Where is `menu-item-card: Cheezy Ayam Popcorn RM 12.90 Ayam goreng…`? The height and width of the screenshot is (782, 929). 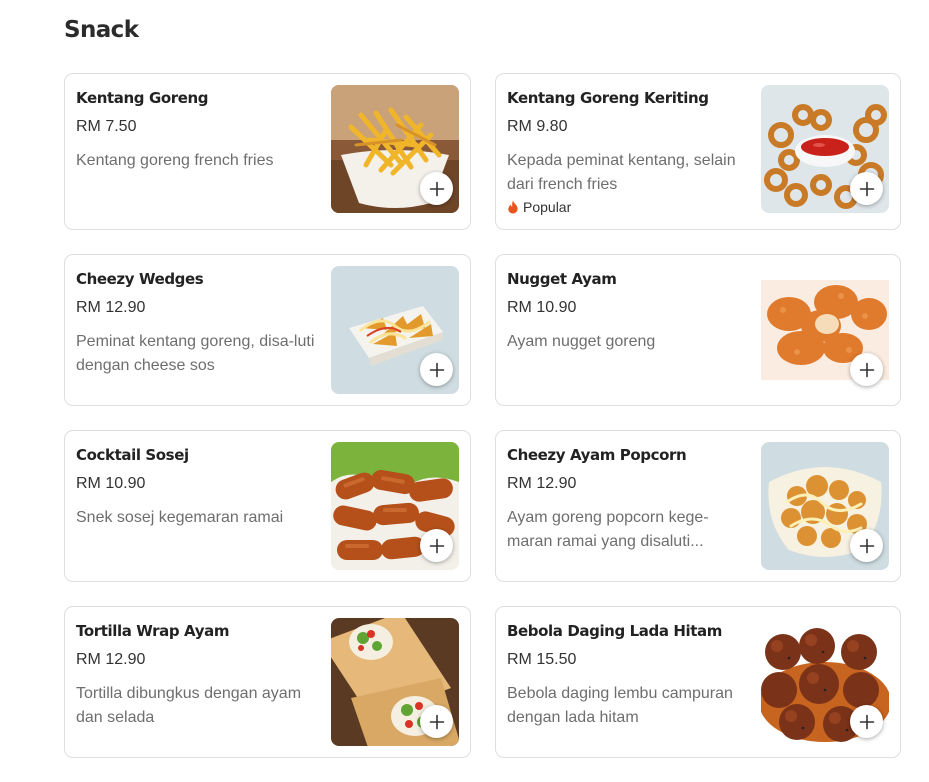 menu-item-card: Cheezy Ayam Popcorn RM 12.90 Ayam goreng… is located at coordinates (698, 506).